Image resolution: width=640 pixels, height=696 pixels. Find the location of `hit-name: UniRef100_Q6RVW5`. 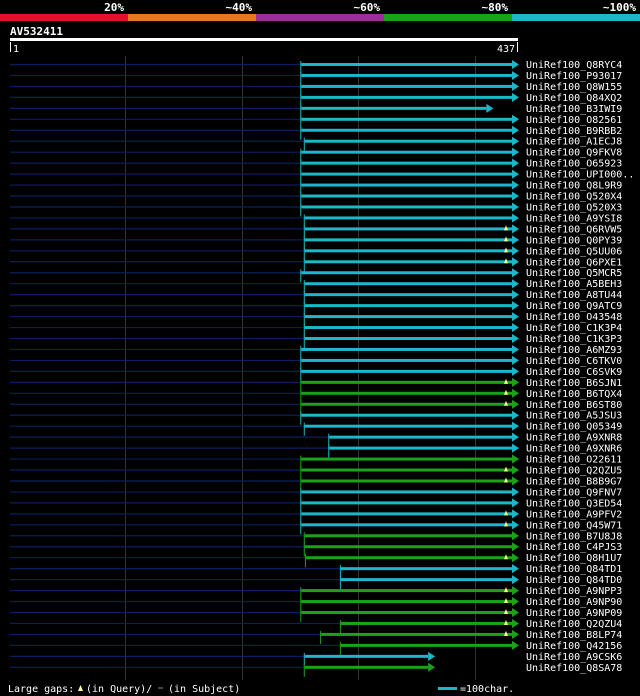

hit-name: UniRef100_Q6RVW5 is located at coordinates (574, 229).